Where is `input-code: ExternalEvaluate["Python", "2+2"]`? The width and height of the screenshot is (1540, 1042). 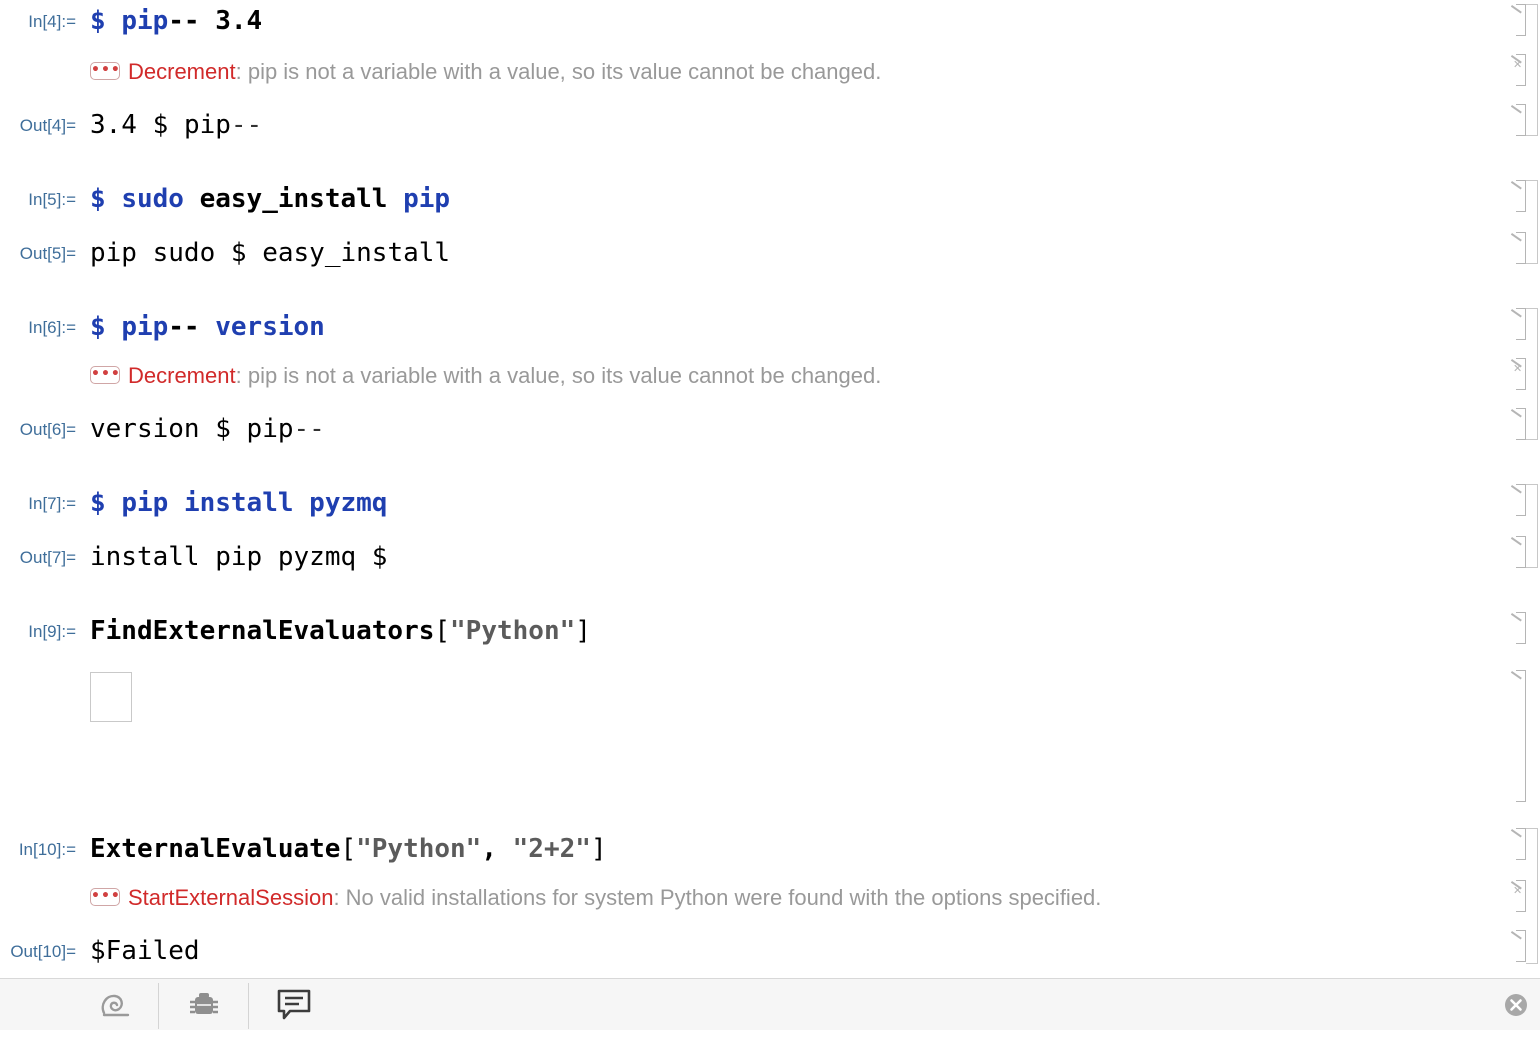 input-code: ExternalEvaluate["Python", "2+2"] is located at coordinates (348, 849).